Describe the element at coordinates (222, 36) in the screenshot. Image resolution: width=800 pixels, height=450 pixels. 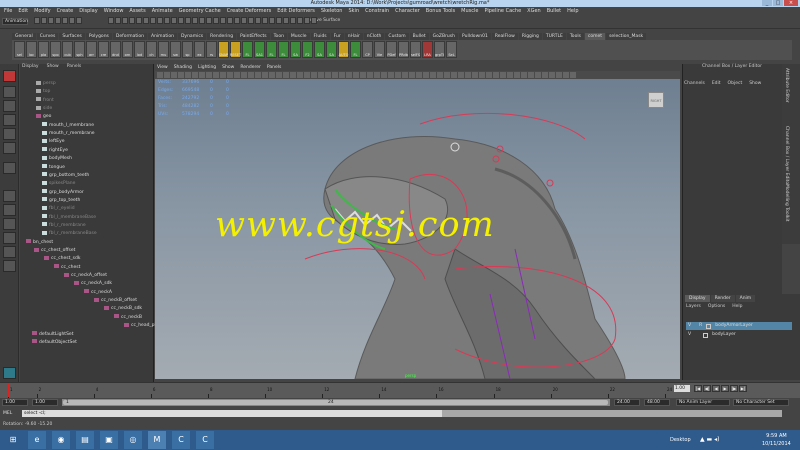
I see `shelf-tab-rendering: Rendering` at that location.